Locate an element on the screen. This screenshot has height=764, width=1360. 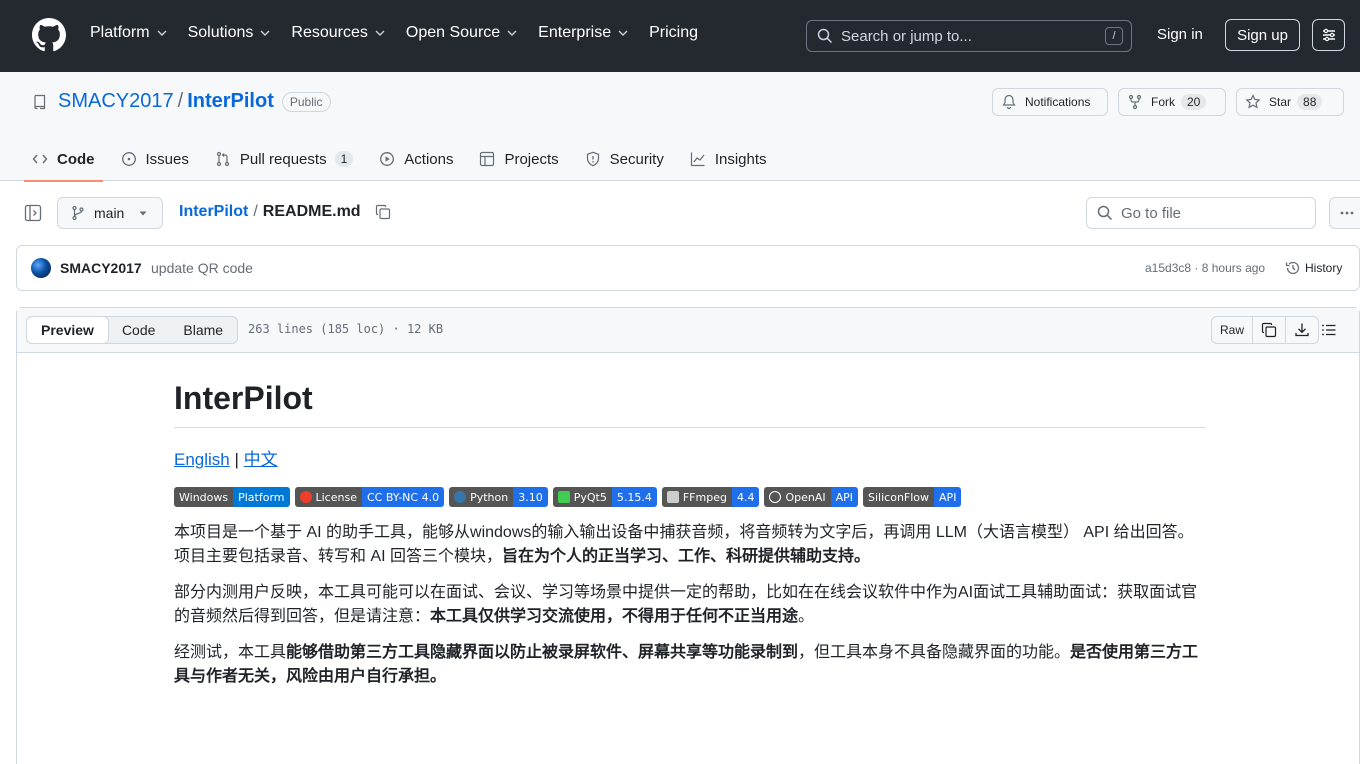
preview-view-button: Preview is located at coordinates (67, 330).